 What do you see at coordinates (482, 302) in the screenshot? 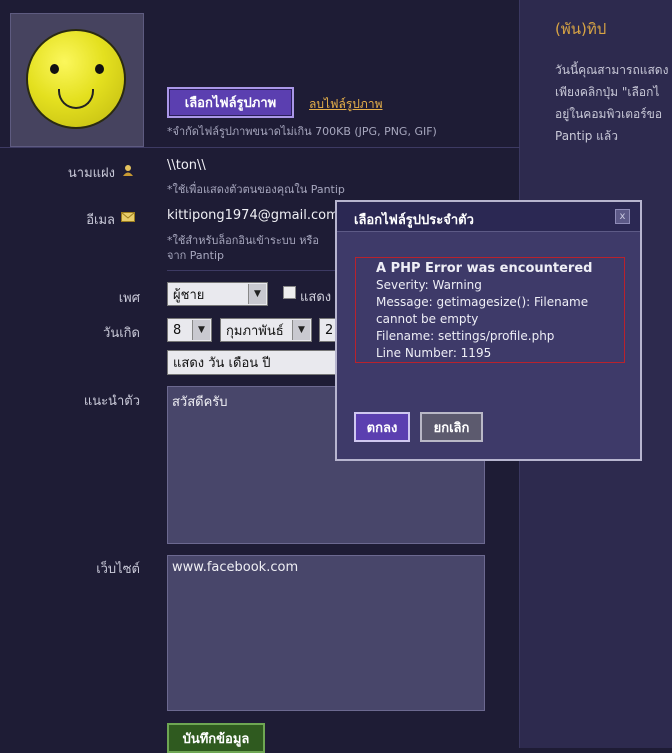
I see `error-message-line1: Message: getimagesize(): Filename` at bounding box center [482, 302].